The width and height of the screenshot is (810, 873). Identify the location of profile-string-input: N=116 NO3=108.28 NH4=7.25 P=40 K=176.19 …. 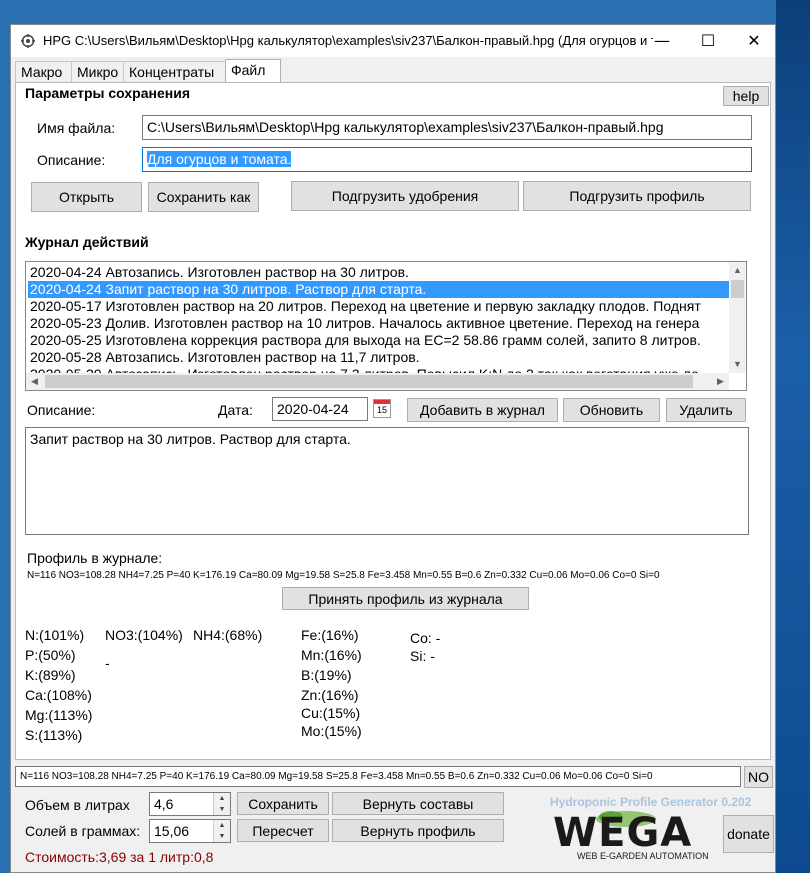
(378, 776).